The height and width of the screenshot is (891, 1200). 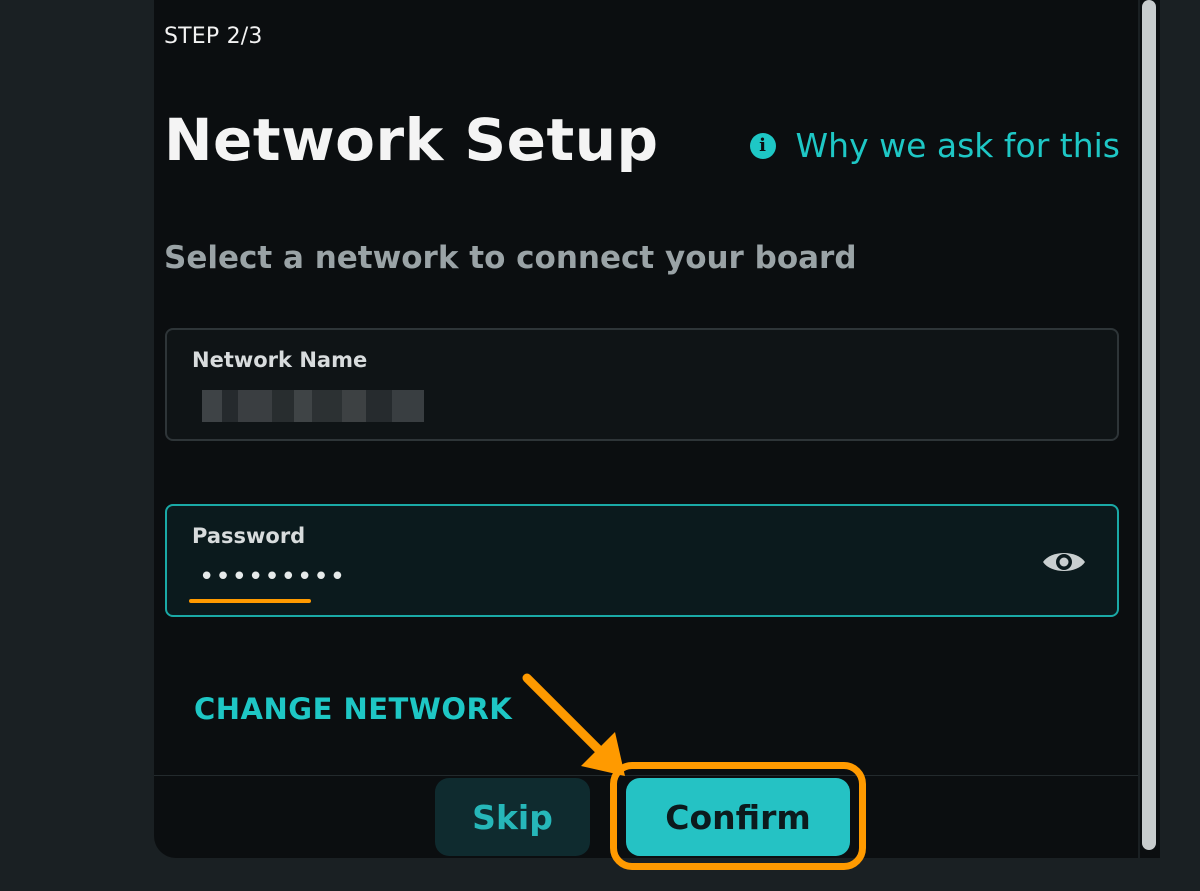 I want to click on password-annotation-underline, so click(x=250, y=601).